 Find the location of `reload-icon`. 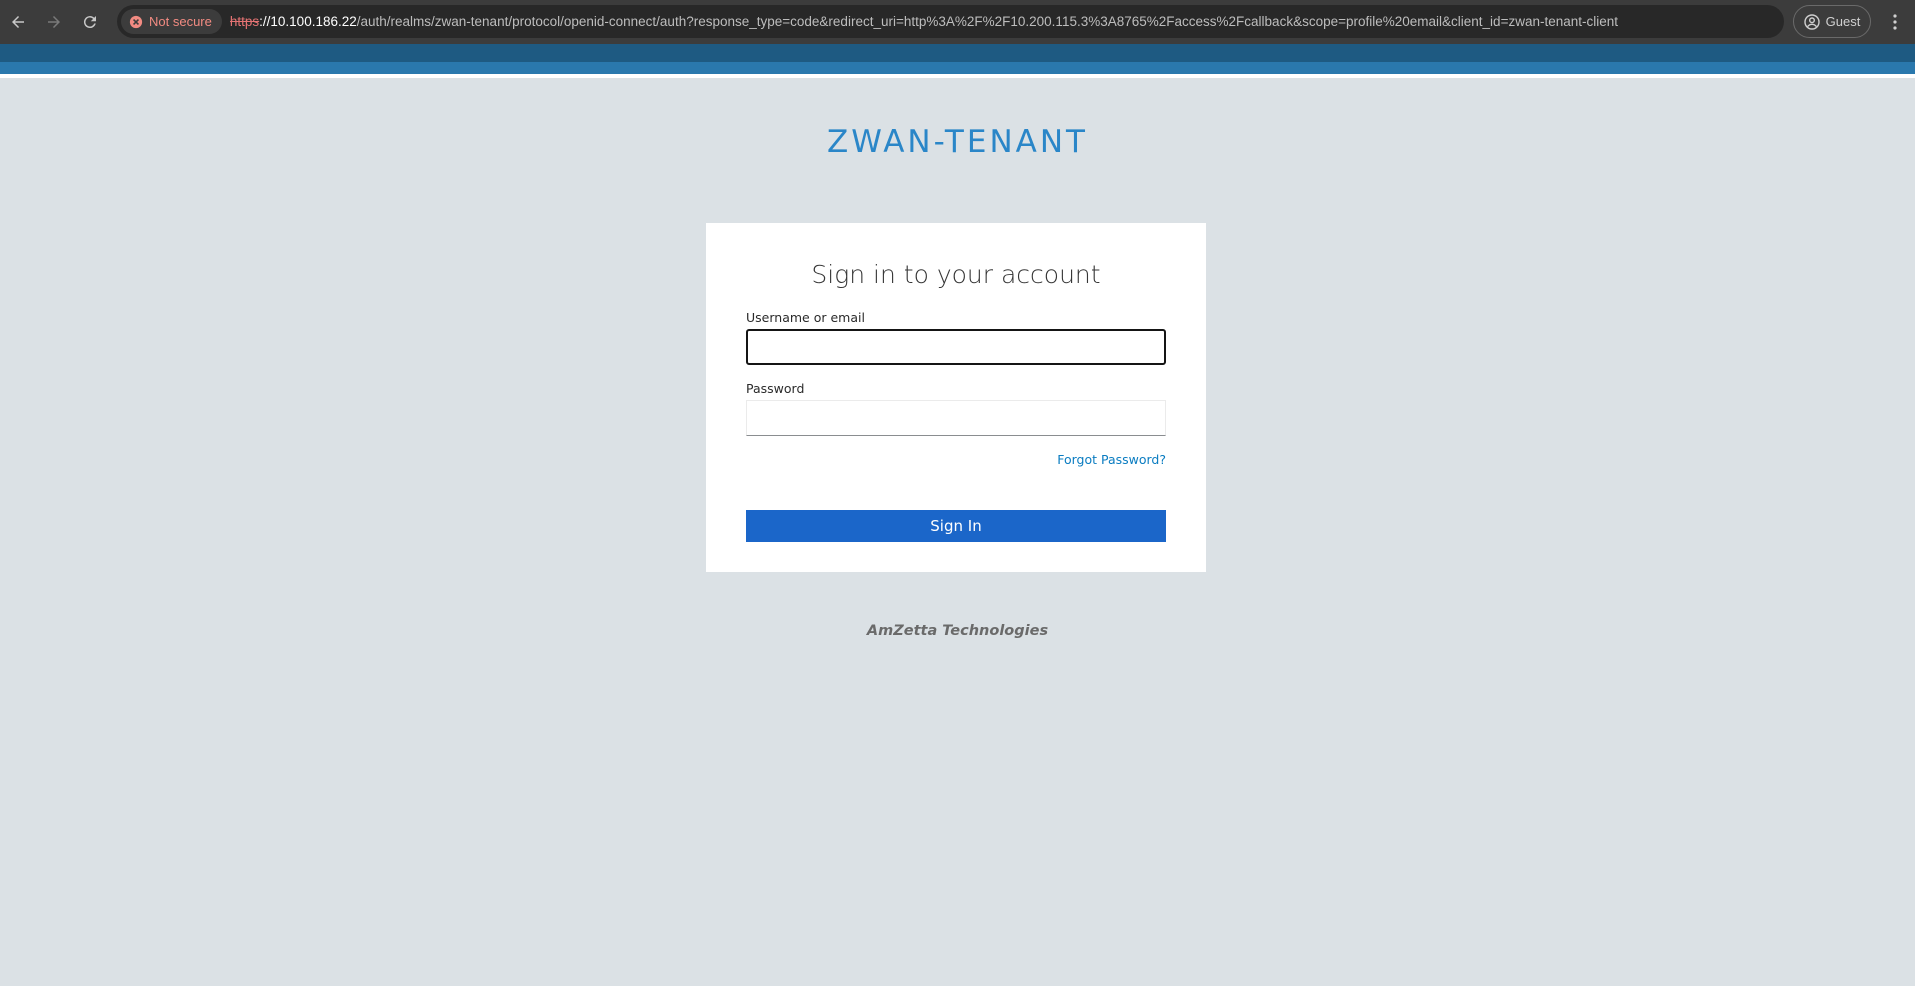

reload-icon is located at coordinates (89, 22).